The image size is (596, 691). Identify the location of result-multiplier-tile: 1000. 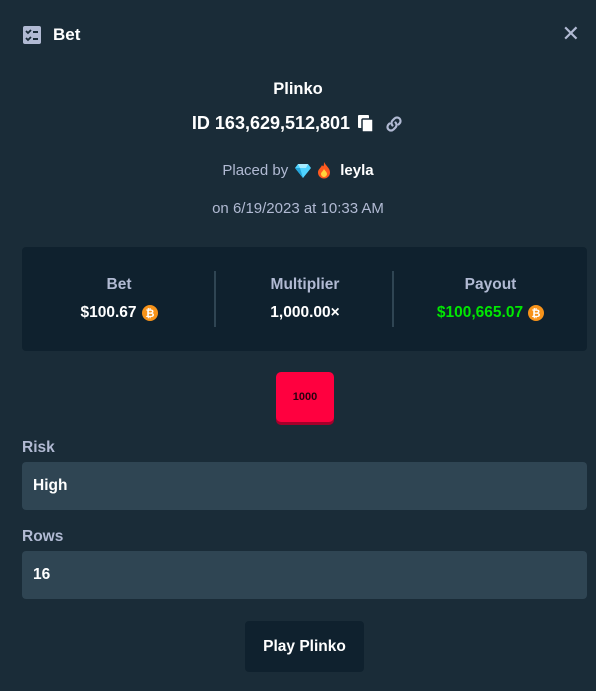
(305, 397).